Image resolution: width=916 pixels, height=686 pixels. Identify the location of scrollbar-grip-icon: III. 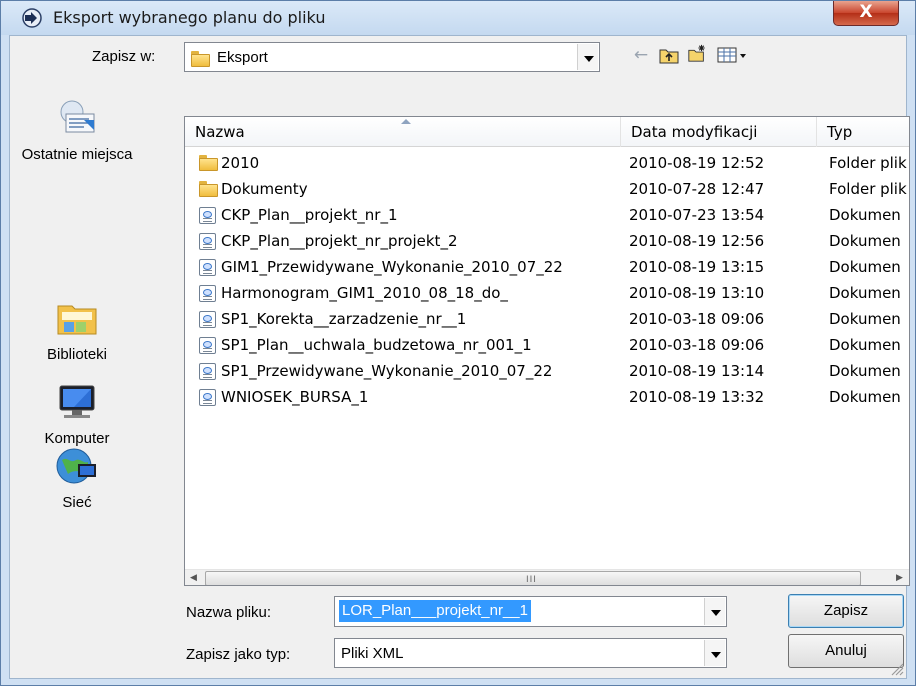
(531, 580).